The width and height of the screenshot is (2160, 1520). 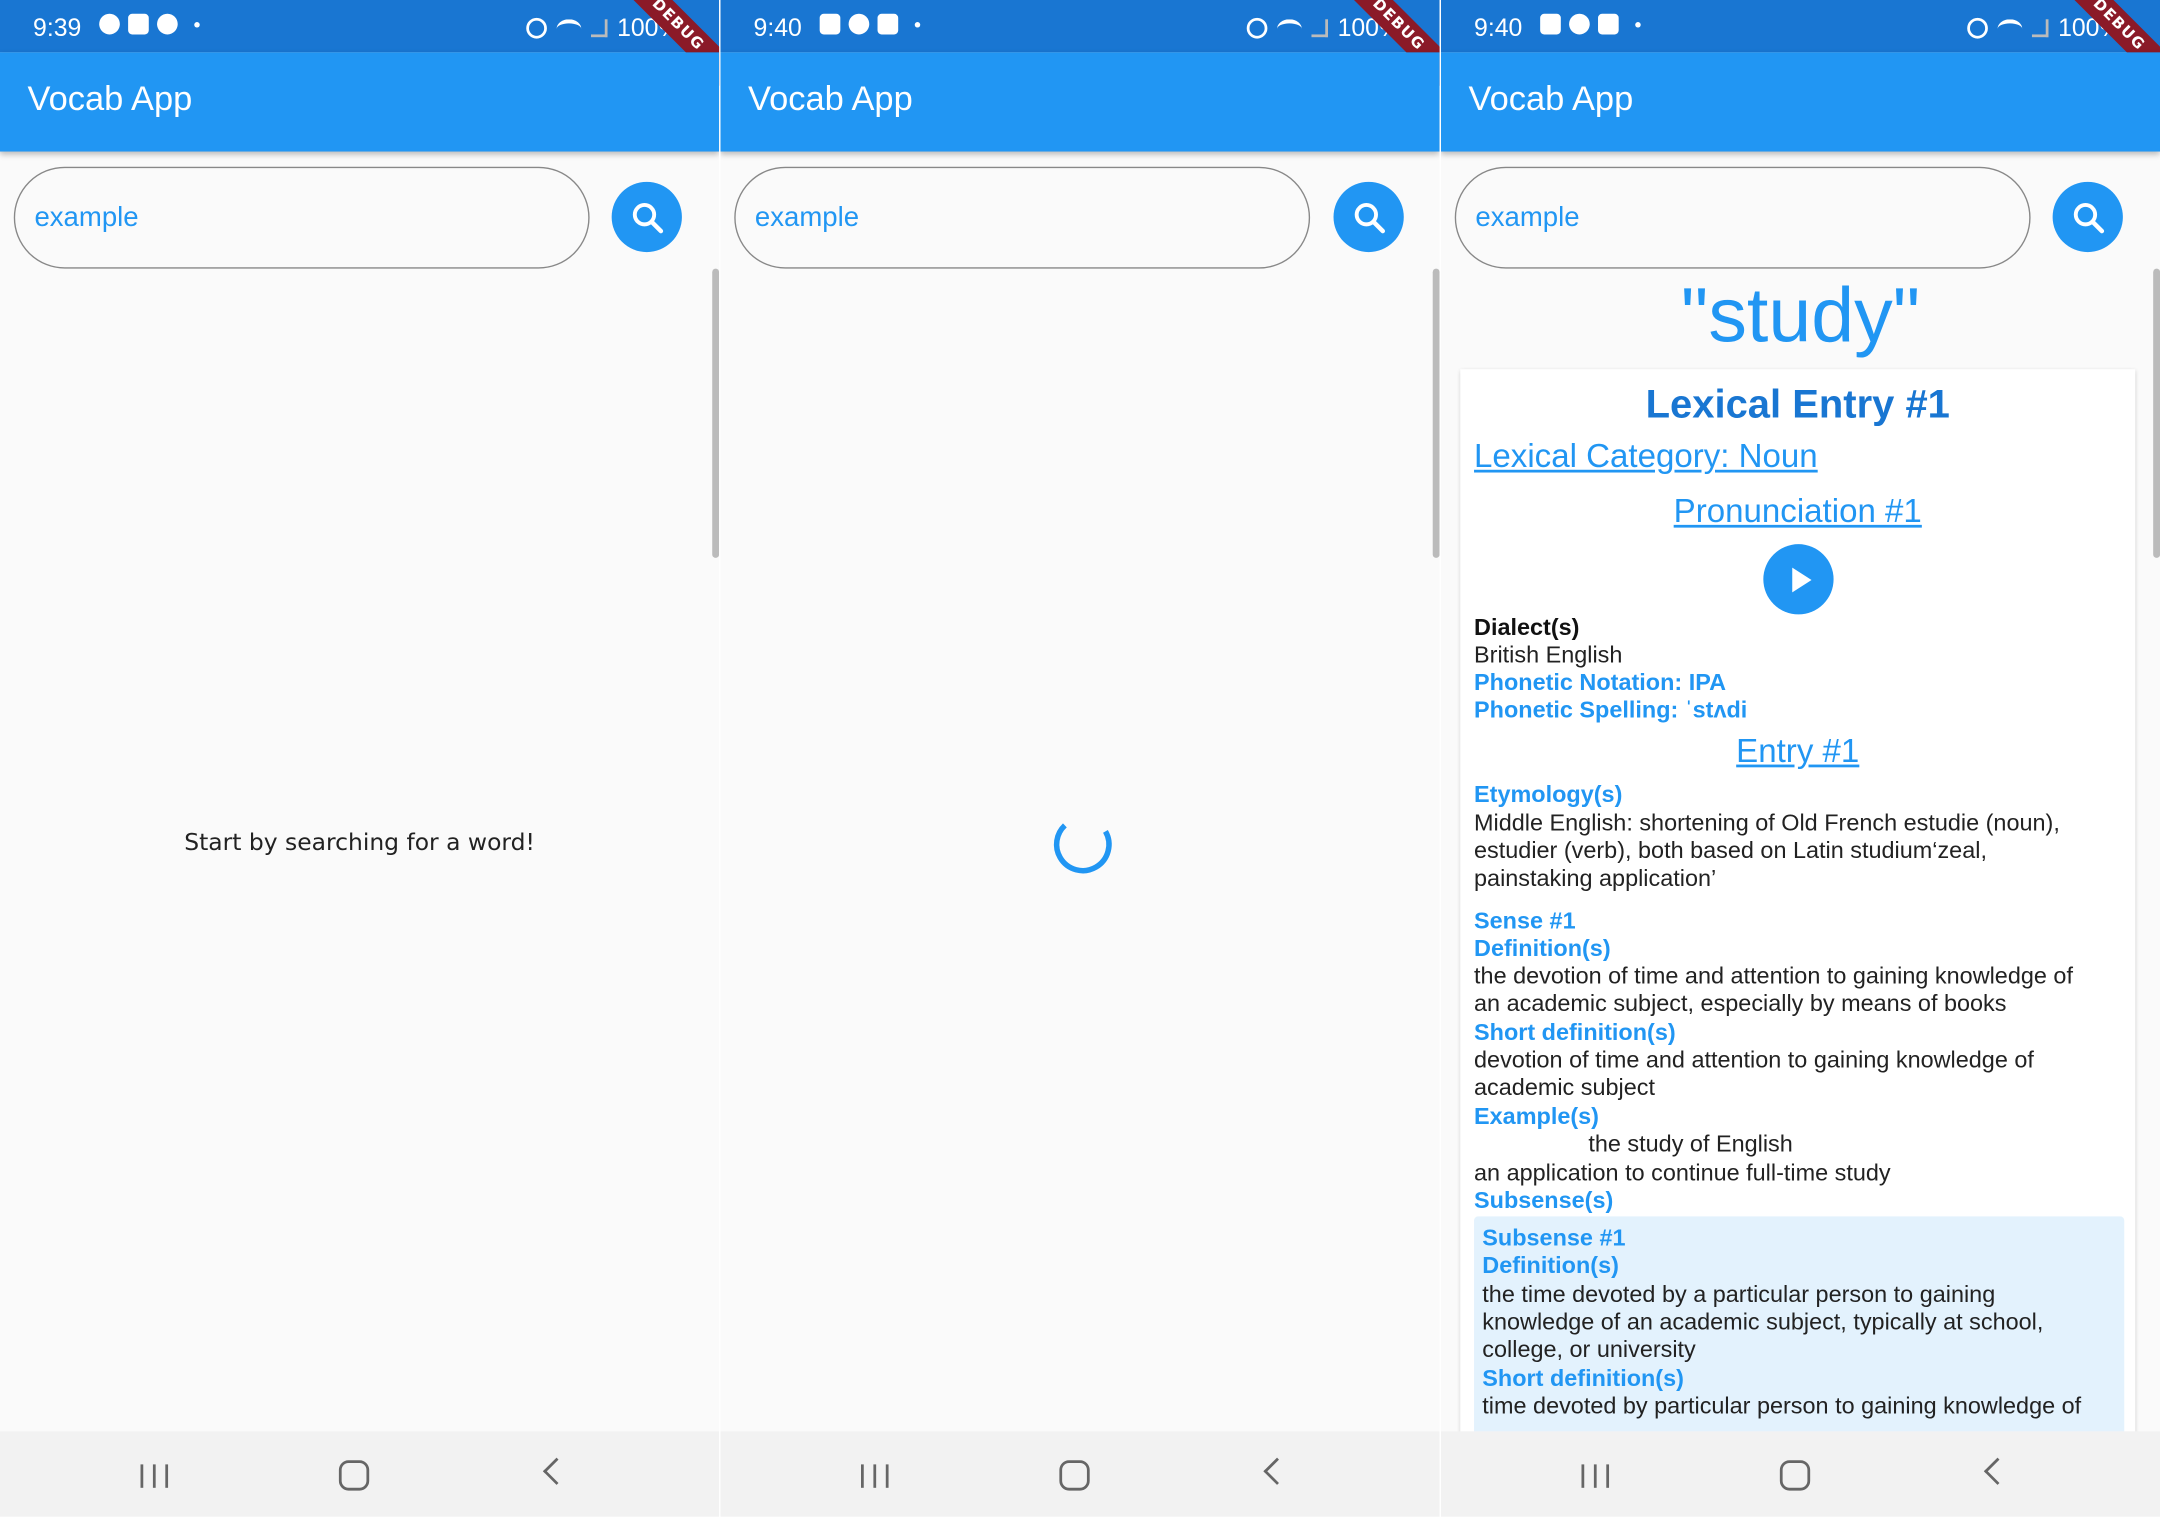 I want to click on subsenses-label: Subsense(s), so click(x=1544, y=1200).